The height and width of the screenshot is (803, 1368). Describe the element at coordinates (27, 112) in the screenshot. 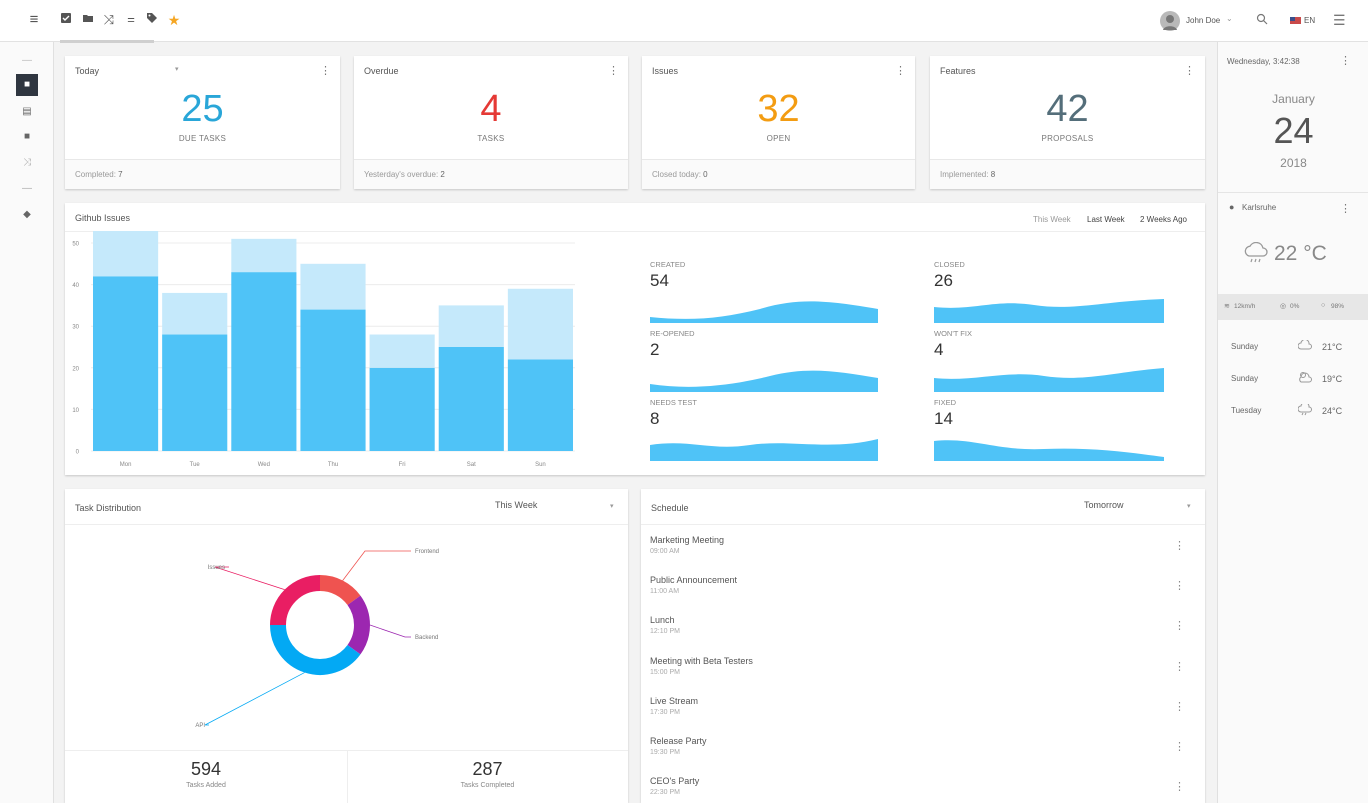

I see `sidebar-item-tasks: ▤` at that location.